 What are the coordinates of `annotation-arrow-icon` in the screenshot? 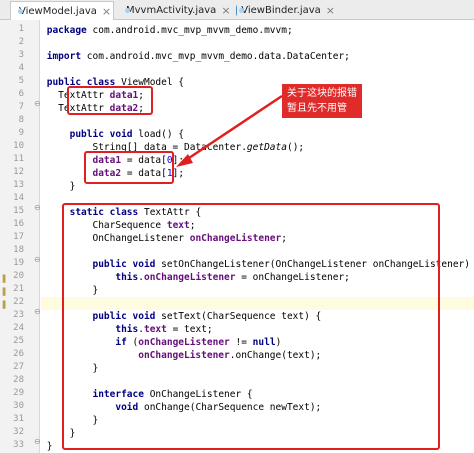 It's located at (229, 130).